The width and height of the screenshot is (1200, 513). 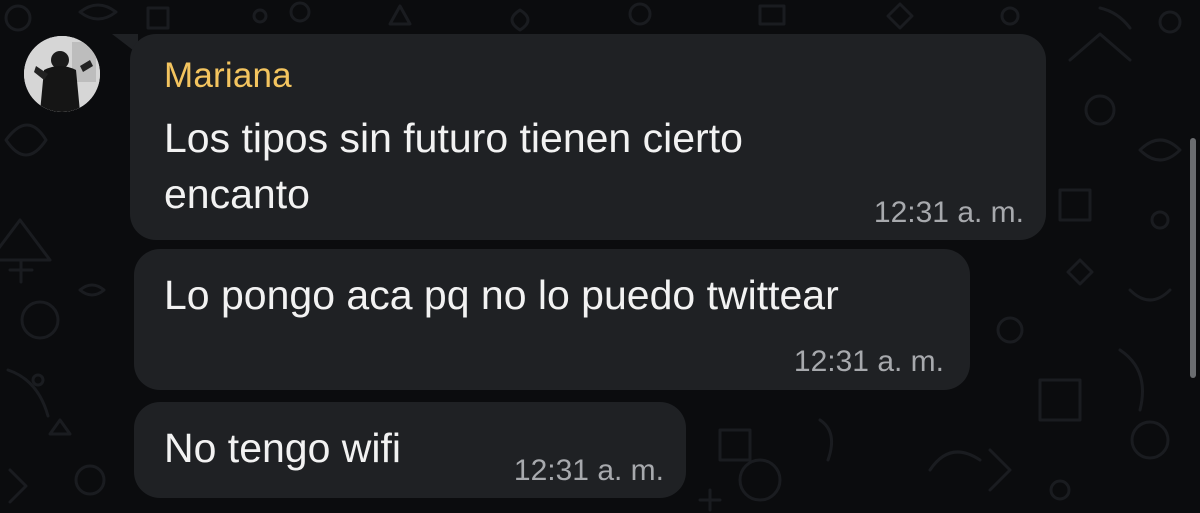 What do you see at coordinates (237, 194) in the screenshot?
I see `message-text-line: encanto` at bounding box center [237, 194].